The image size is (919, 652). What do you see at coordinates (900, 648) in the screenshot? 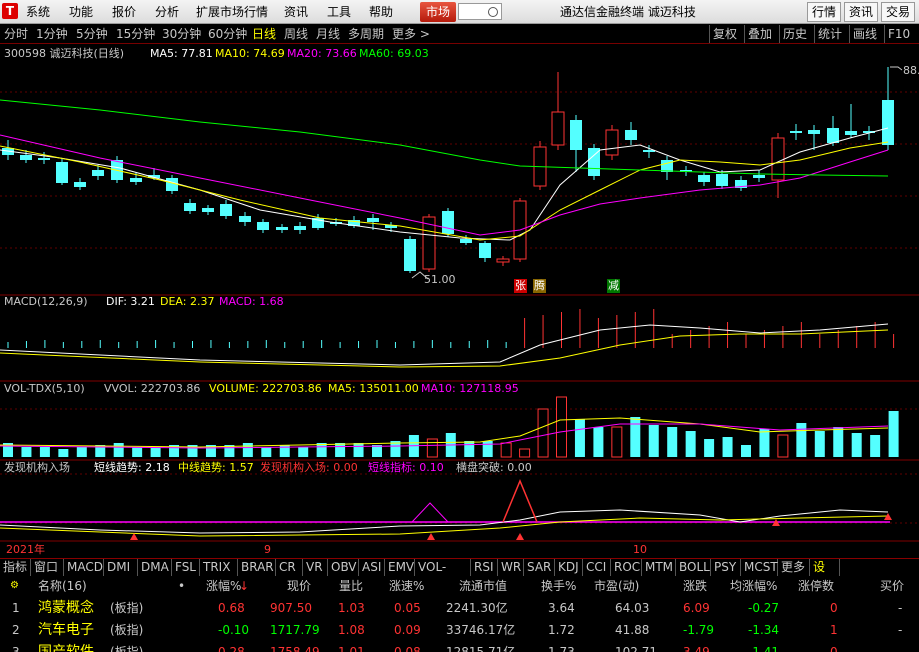
I see `table-row-2-buy: -` at bounding box center [900, 648].